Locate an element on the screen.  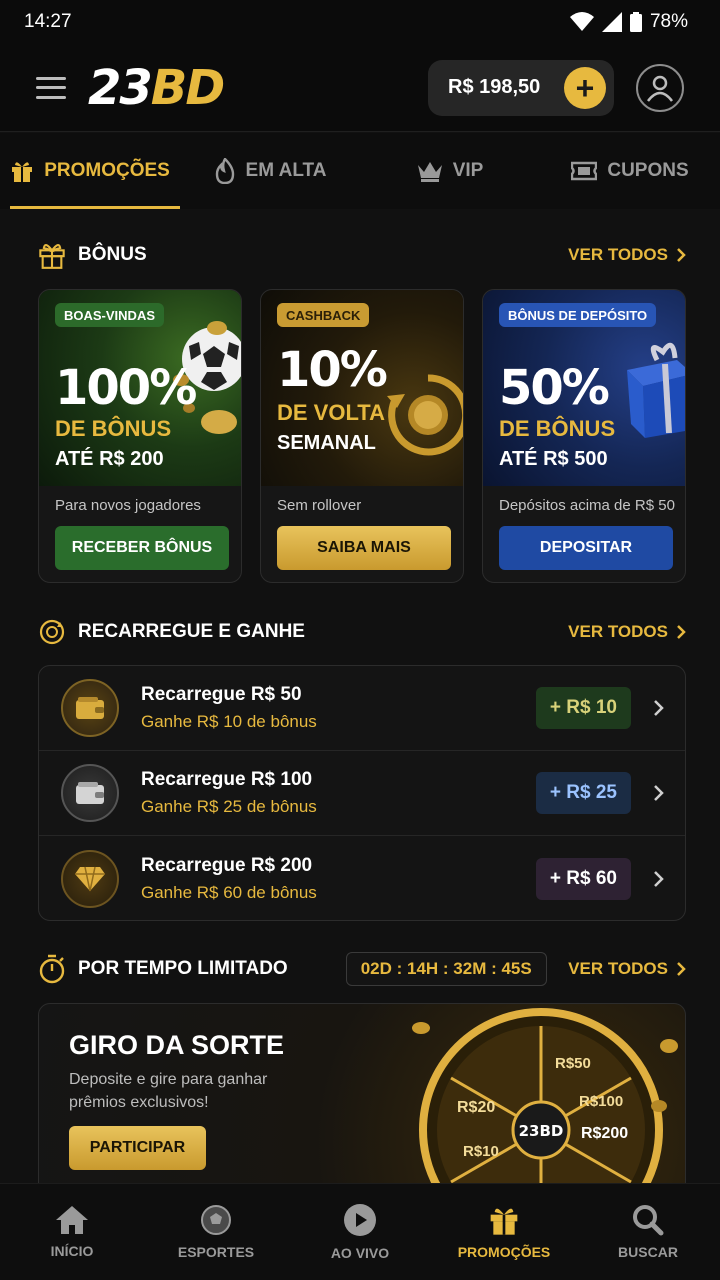
tab-label: PROMOÇÕES is located at coordinates (107, 170).